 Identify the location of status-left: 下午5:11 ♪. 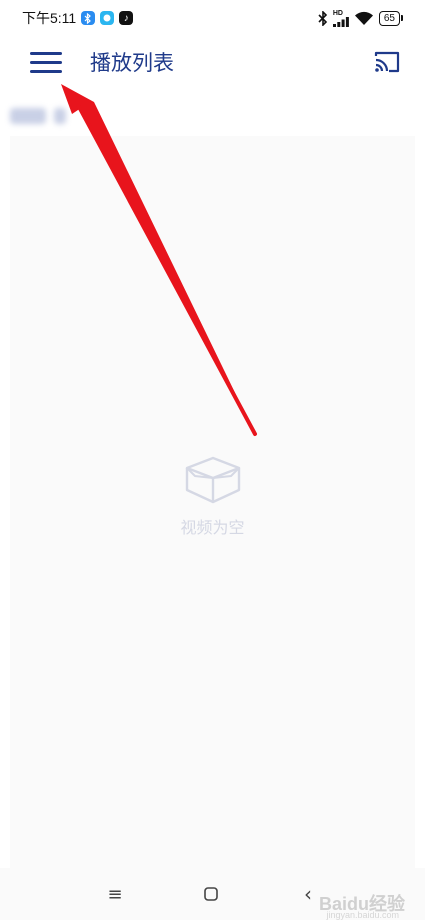
(78, 18).